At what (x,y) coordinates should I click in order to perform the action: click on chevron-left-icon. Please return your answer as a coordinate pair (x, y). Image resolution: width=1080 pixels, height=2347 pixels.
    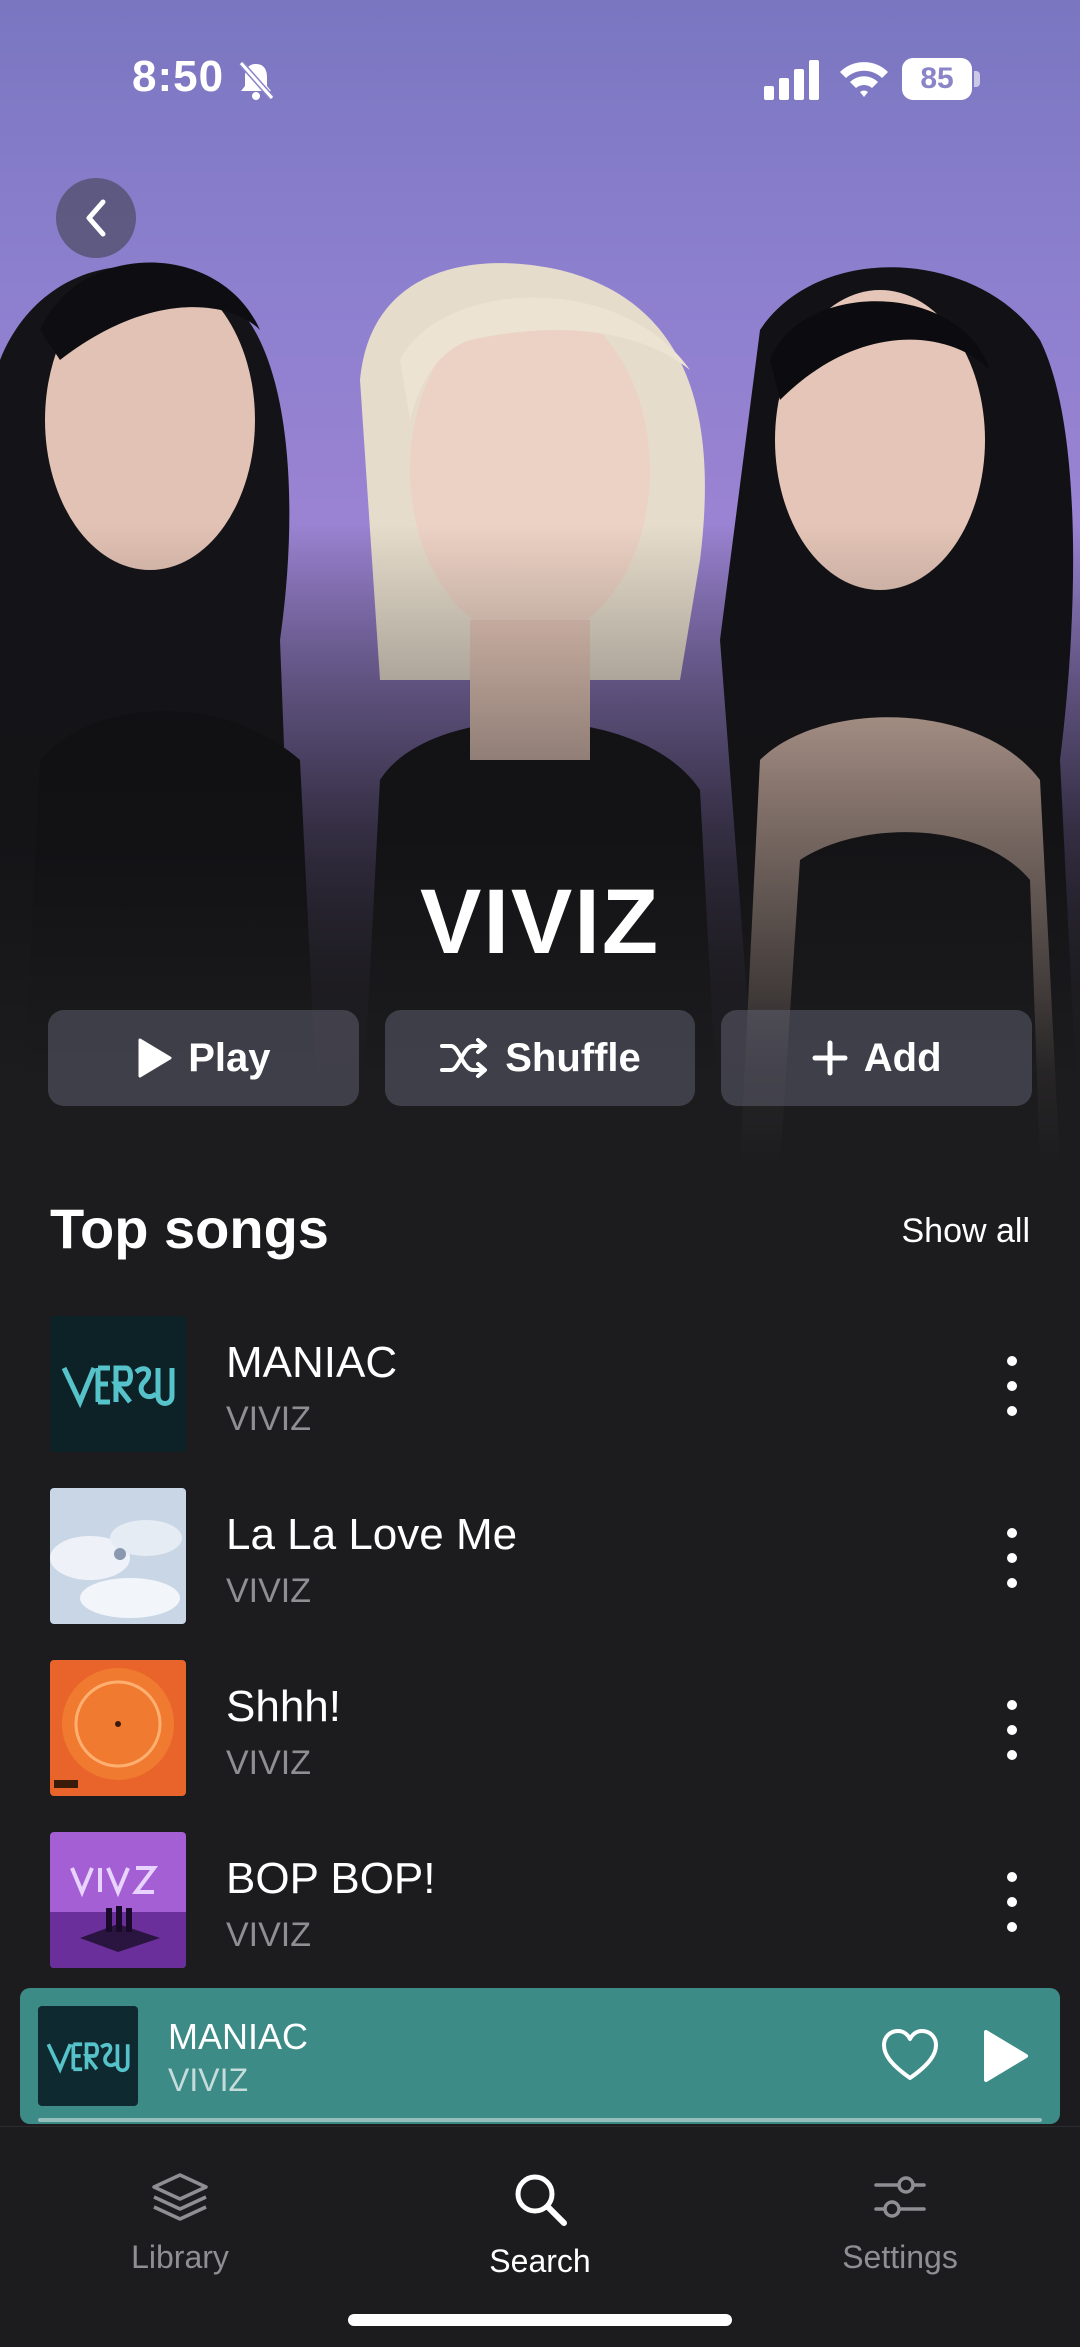
    Looking at the image, I should click on (96, 218).